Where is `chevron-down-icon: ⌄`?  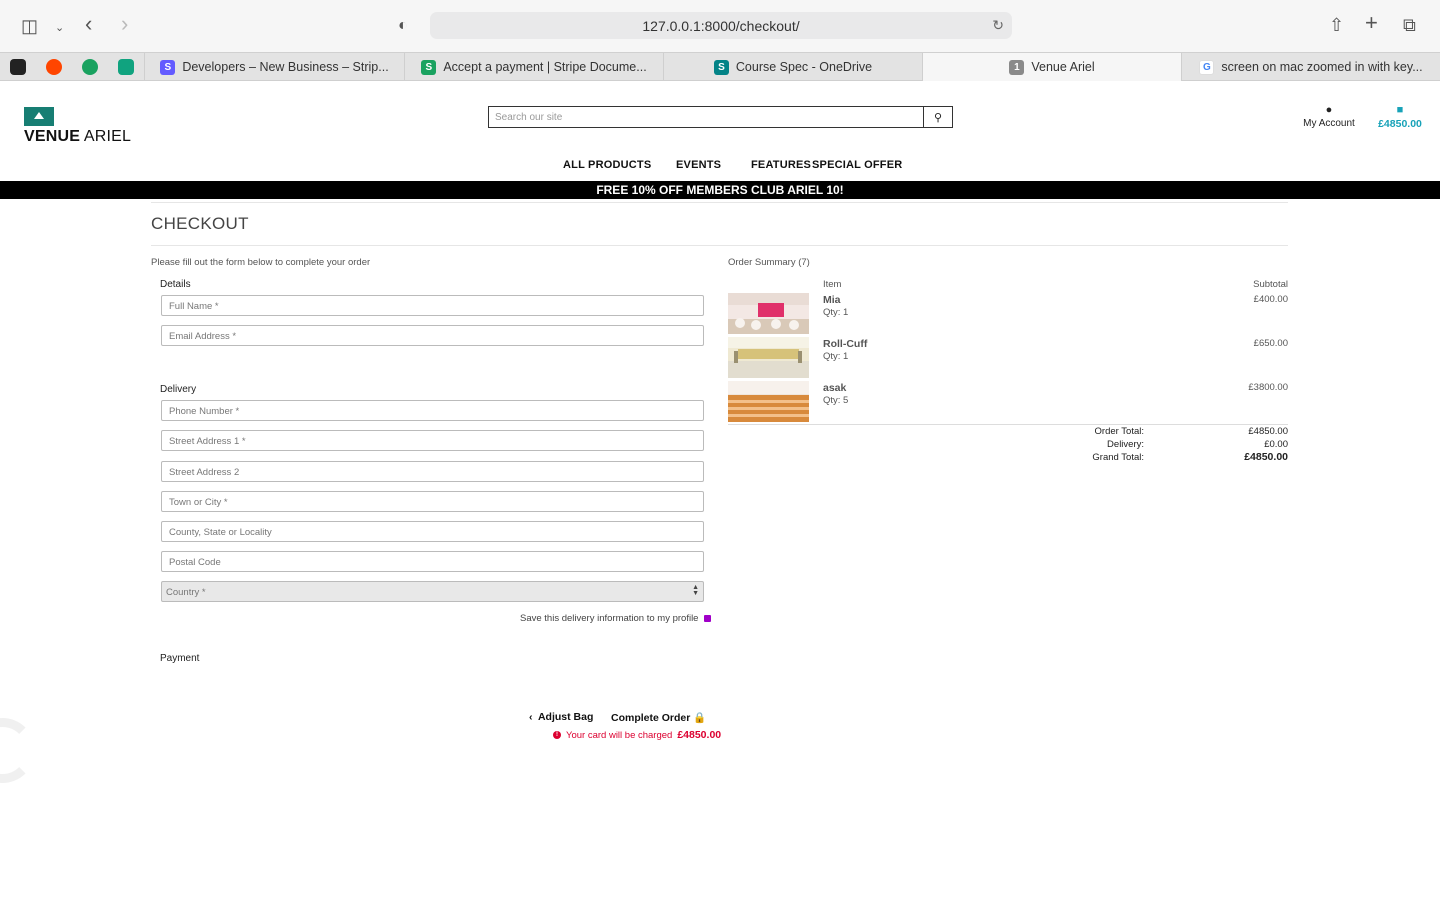
chevron-down-icon: ⌄ is located at coordinates (59, 28).